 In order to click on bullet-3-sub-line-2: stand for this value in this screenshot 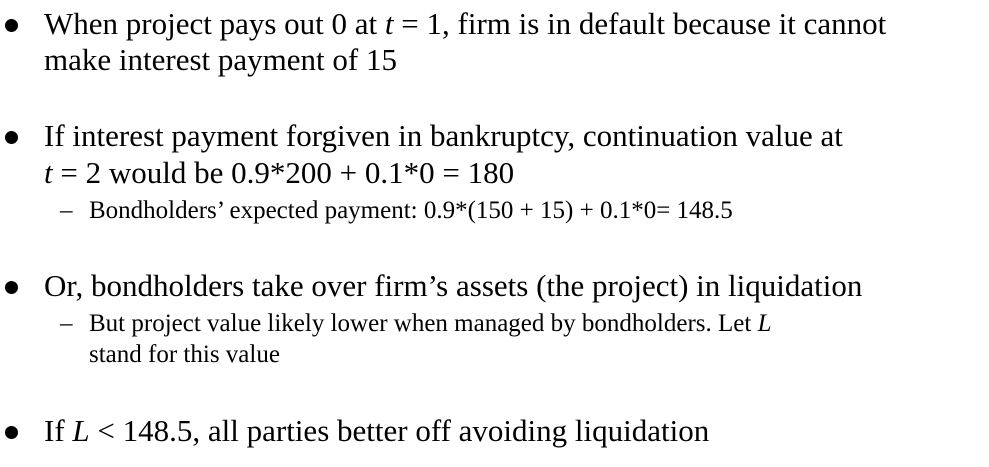, I will do `click(184, 354)`.